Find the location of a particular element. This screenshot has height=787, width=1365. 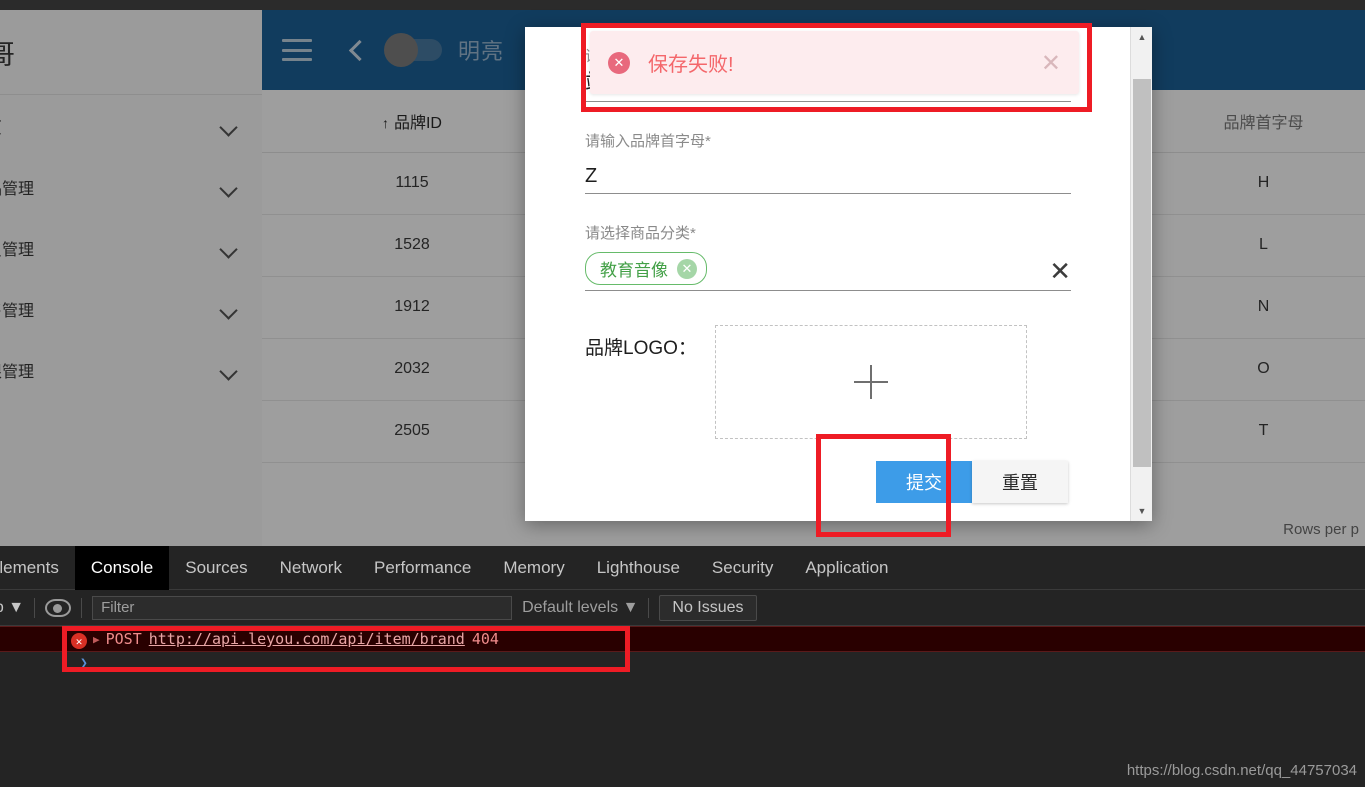

theme-toggle-switch is located at coordinates (413, 50).